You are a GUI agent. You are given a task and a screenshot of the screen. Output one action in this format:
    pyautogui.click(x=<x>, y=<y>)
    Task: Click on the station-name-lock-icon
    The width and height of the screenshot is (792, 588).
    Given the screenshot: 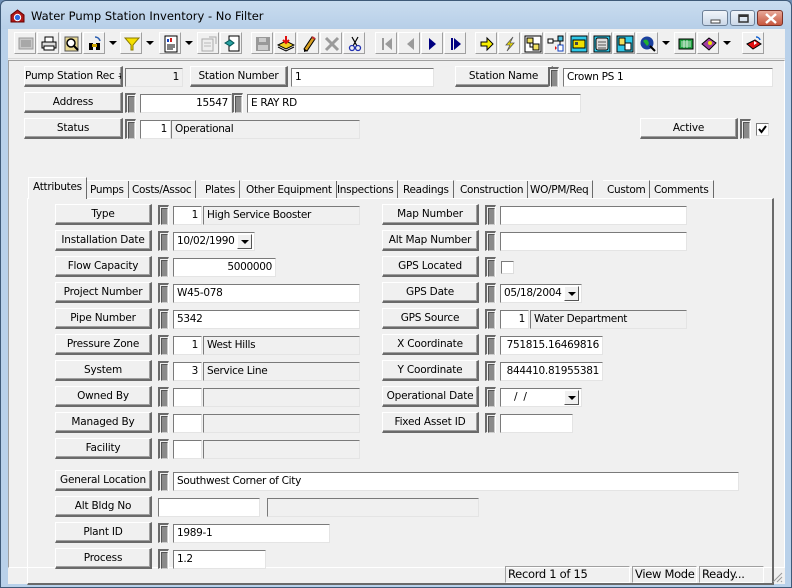 What is the action you would take?
    pyautogui.click(x=553, y=77)
    